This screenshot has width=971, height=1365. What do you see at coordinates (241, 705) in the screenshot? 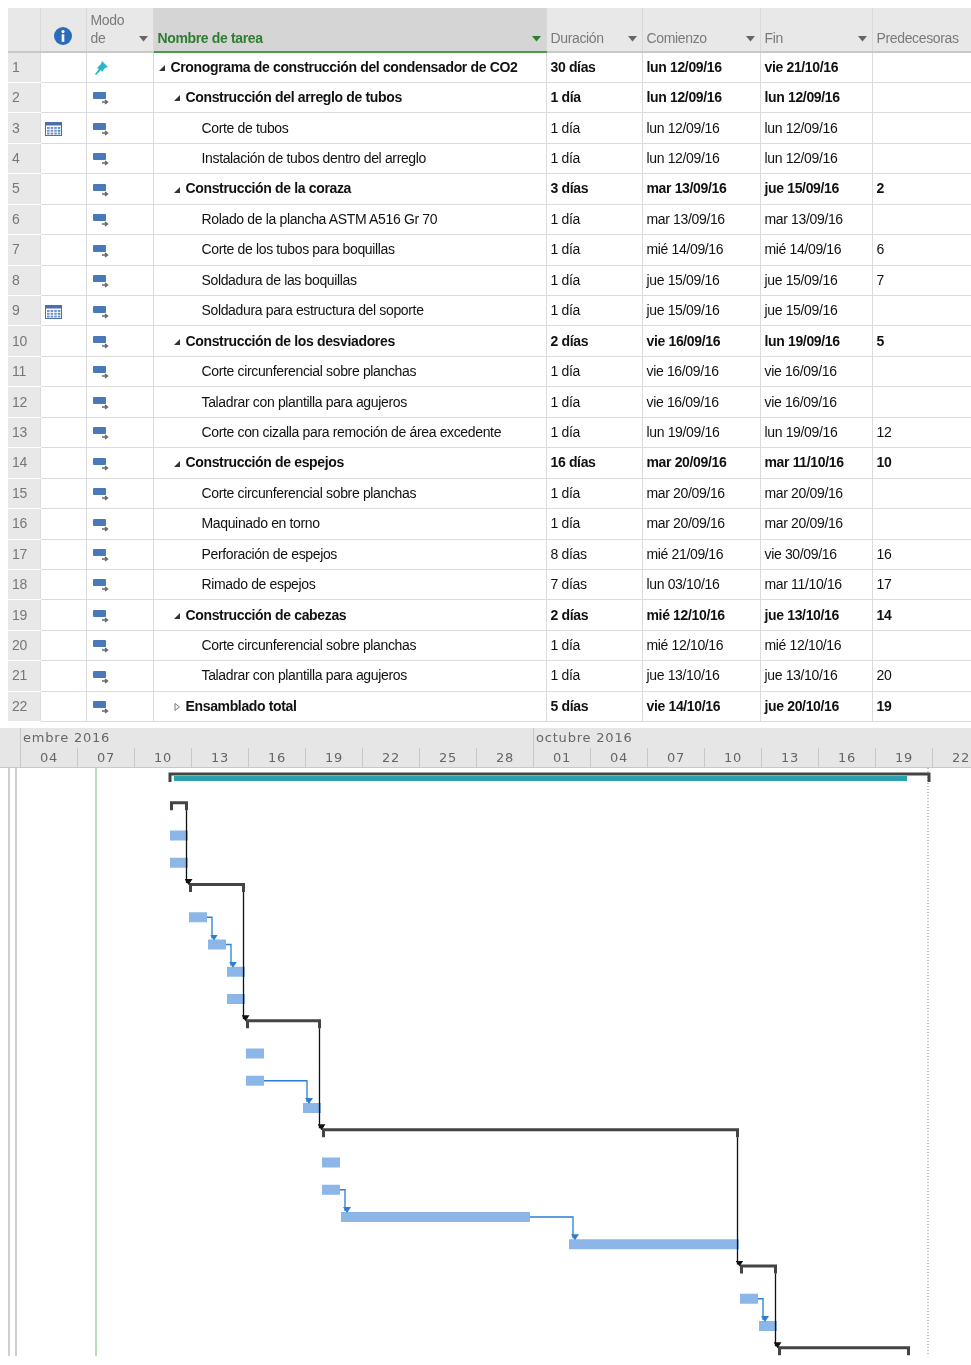
I see `task-name: Ensamblado total` at bounding box center [241, 705].